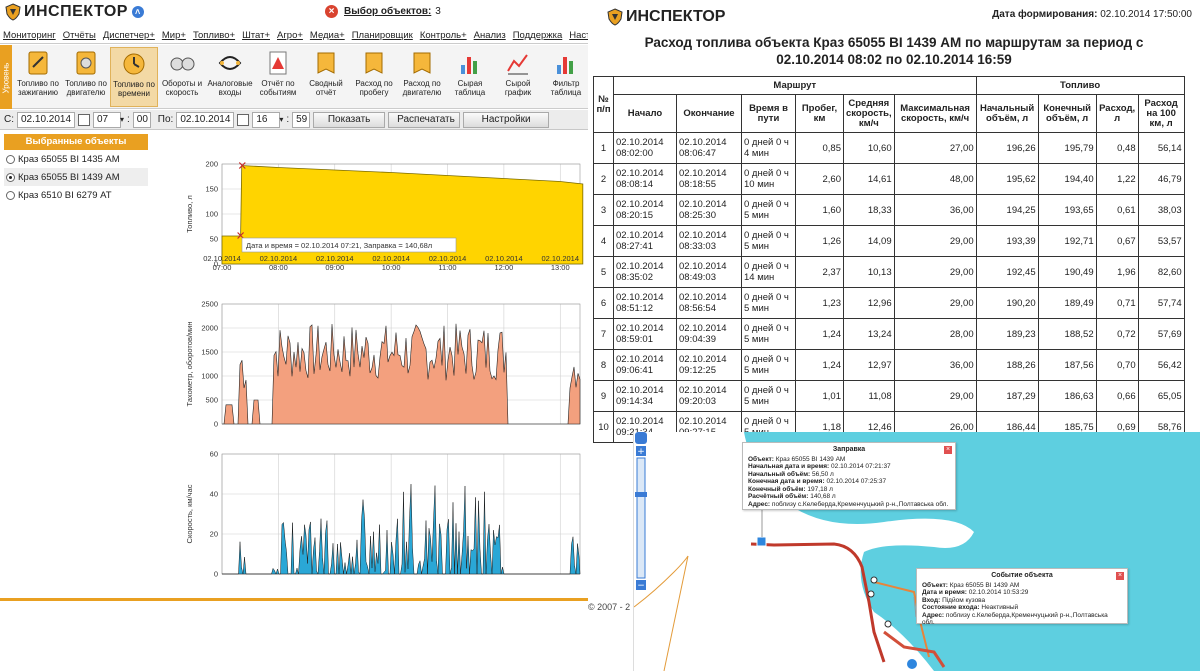  What do you see at coordinates (645, 241) in the screenshot?
I see `table-cell: 02.10.2014 08:27:41` at bounding box center [645, 241].